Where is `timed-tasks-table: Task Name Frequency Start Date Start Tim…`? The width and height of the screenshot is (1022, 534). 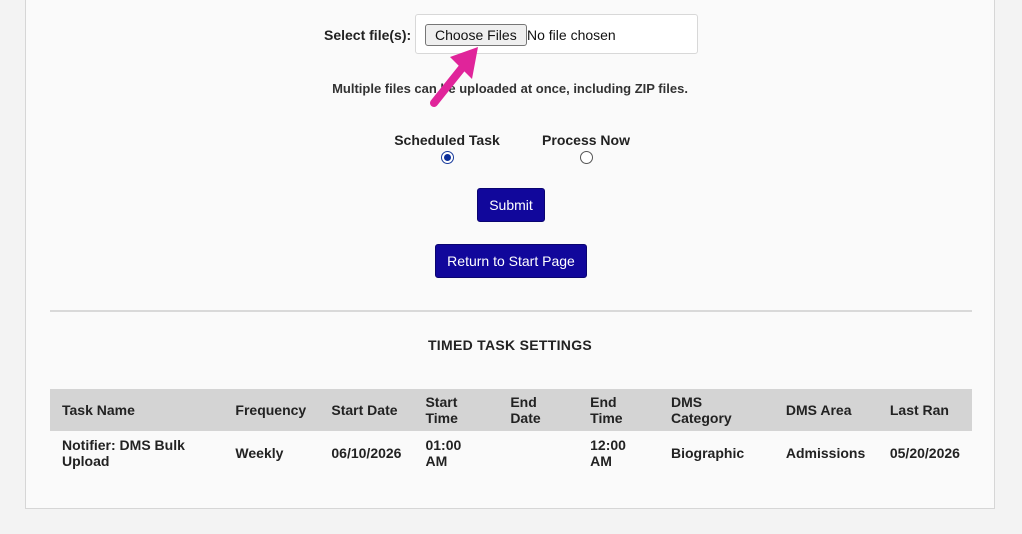
timed-tasks-table: Task Name Frequency Start Date Start Tim… is located at coordinates (511, 432).